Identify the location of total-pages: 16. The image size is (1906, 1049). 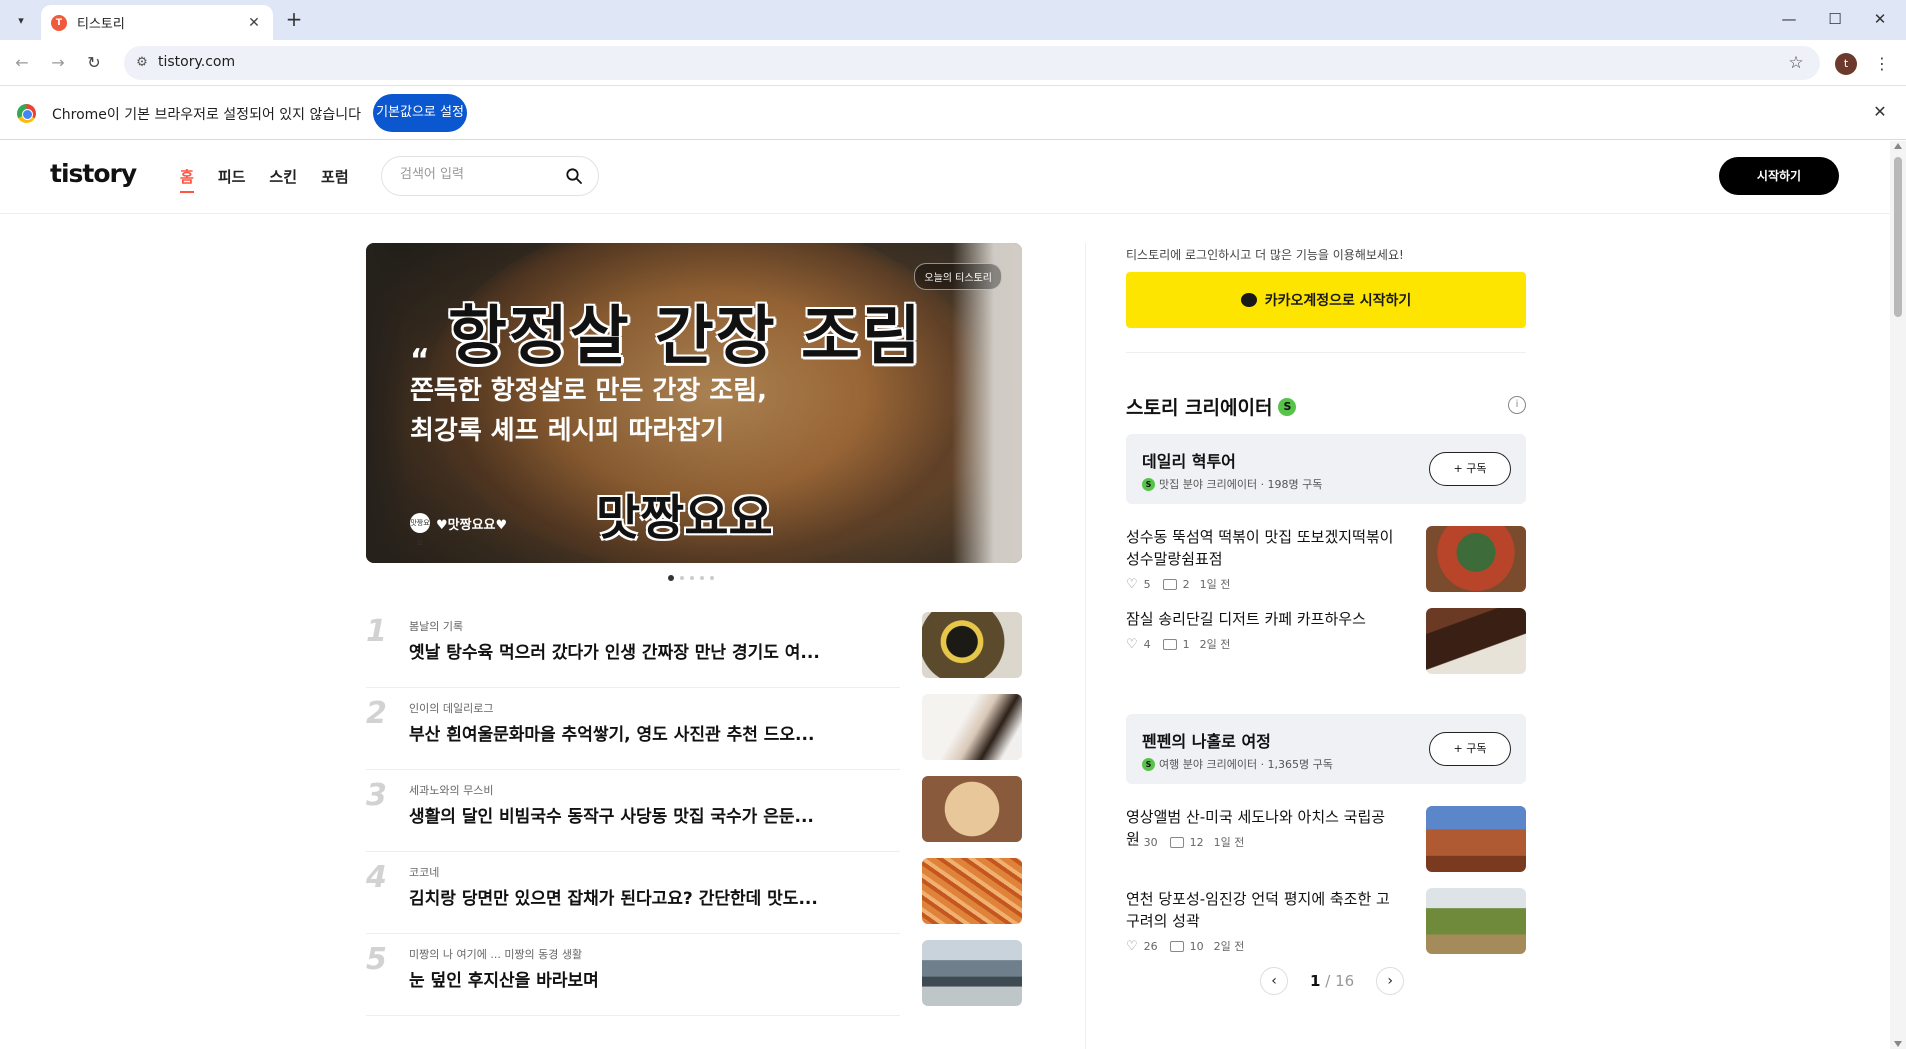
(1345, 981).